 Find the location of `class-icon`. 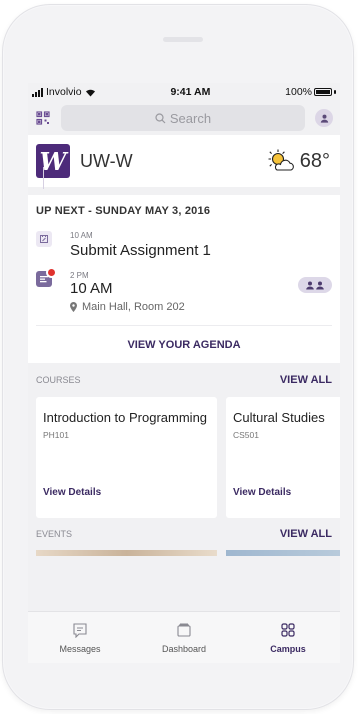

class-icon is located at coordinates (46, 277).